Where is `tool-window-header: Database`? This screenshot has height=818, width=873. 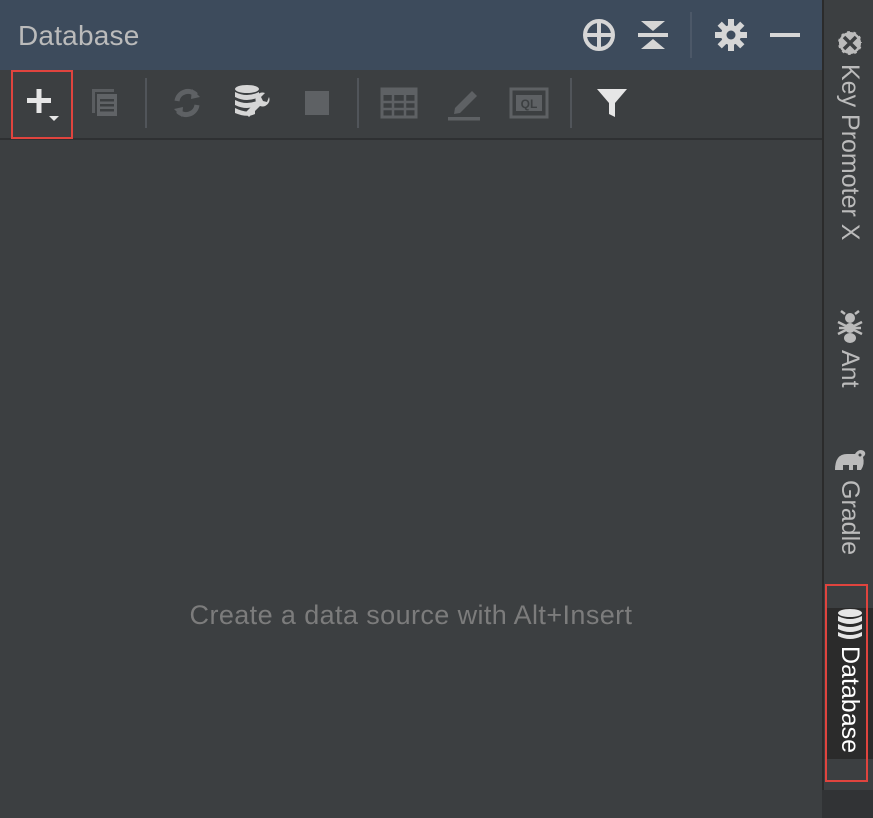
tool-window-header: Database is located at coordinates (411, 35).